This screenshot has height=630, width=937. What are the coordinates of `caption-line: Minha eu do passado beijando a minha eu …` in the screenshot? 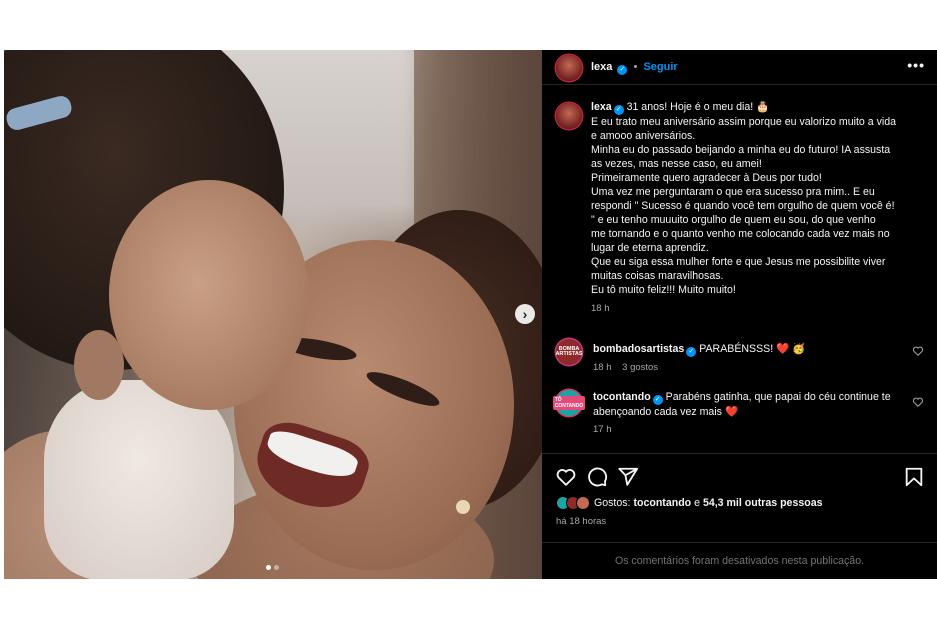 It's located at (741, 150).